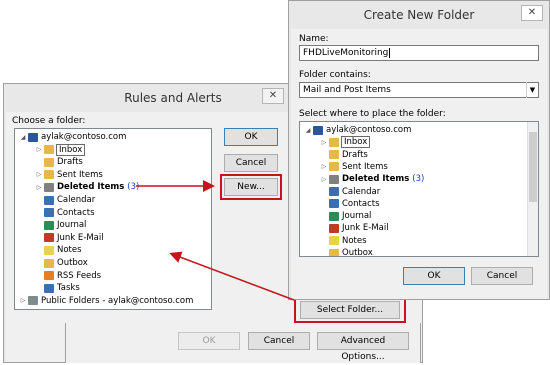  Describe the element at coordinates (173, 98) in the screenshot. I see `rules-title: Rules and Alerts` at that location.